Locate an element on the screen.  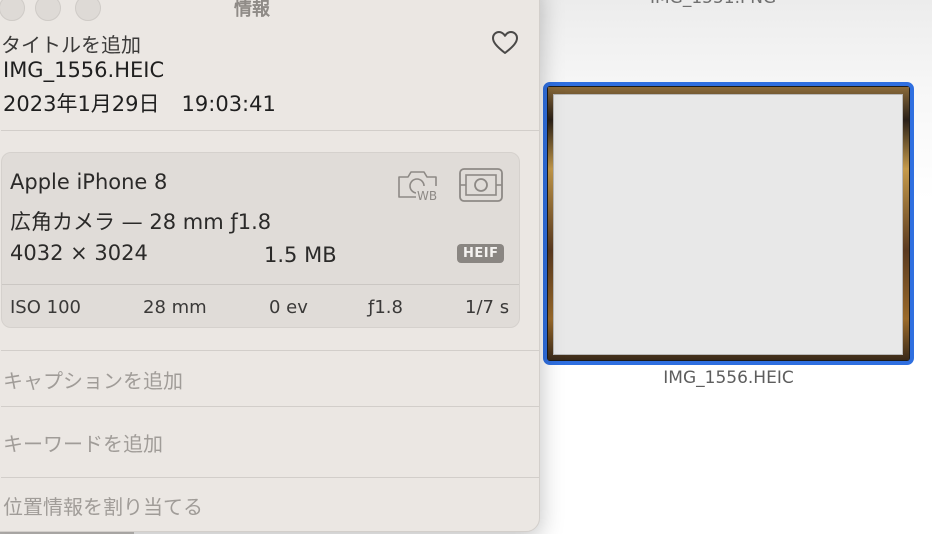
format-badge: HEIF is located at coordinates (481, 253).